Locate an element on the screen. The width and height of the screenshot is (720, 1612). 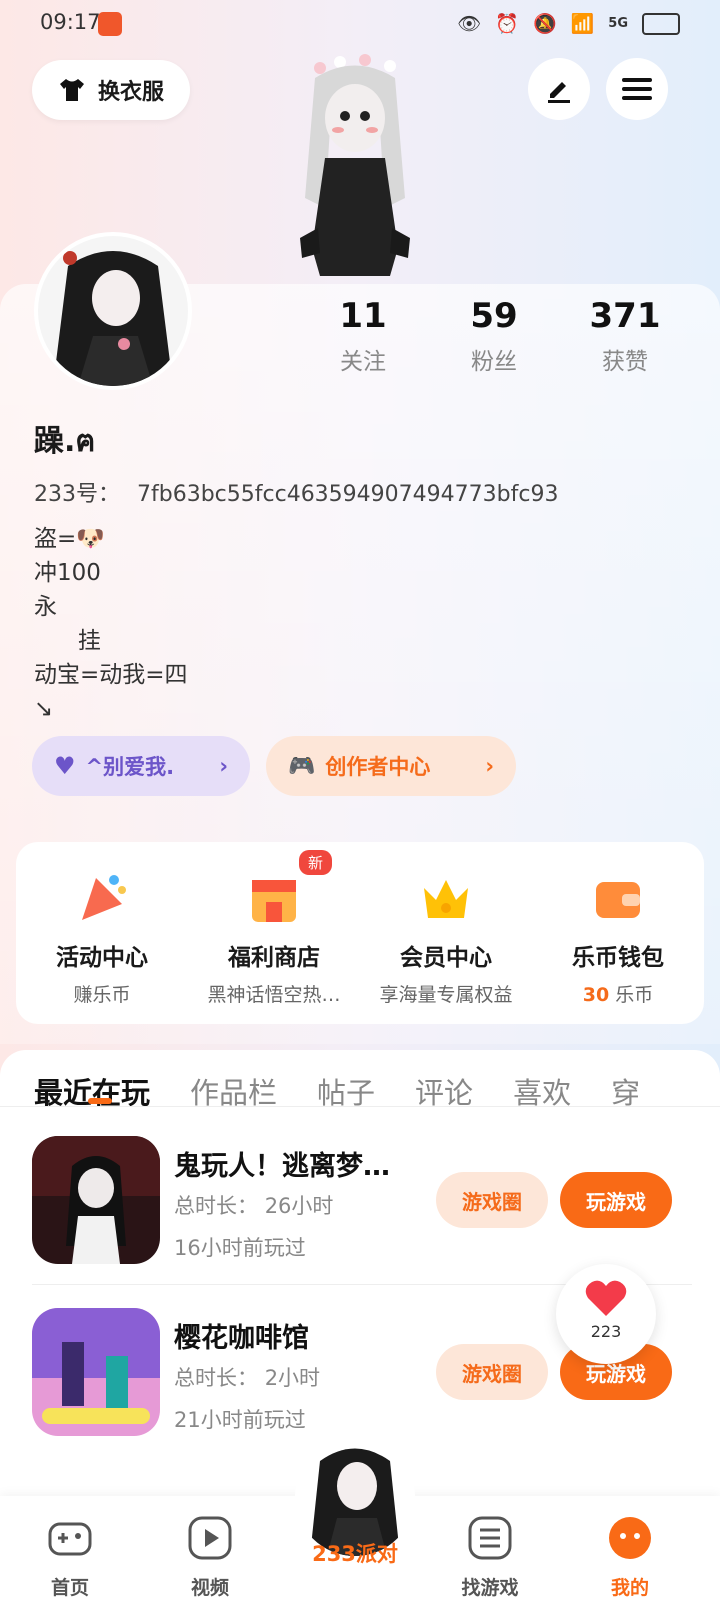
outfit-label: 换衣服 is located at coordinates (130, 92).